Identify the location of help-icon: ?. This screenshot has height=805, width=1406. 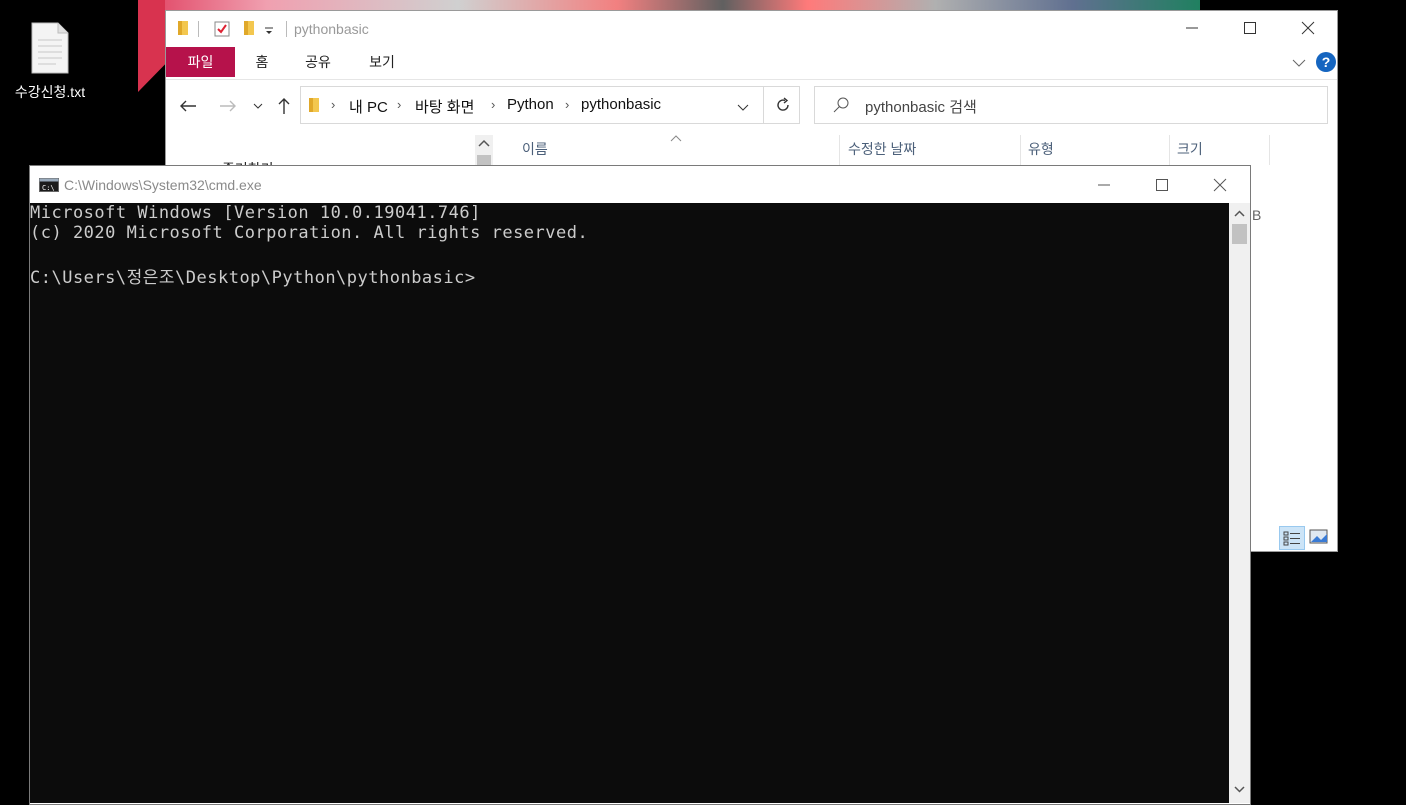
(1326, 64).